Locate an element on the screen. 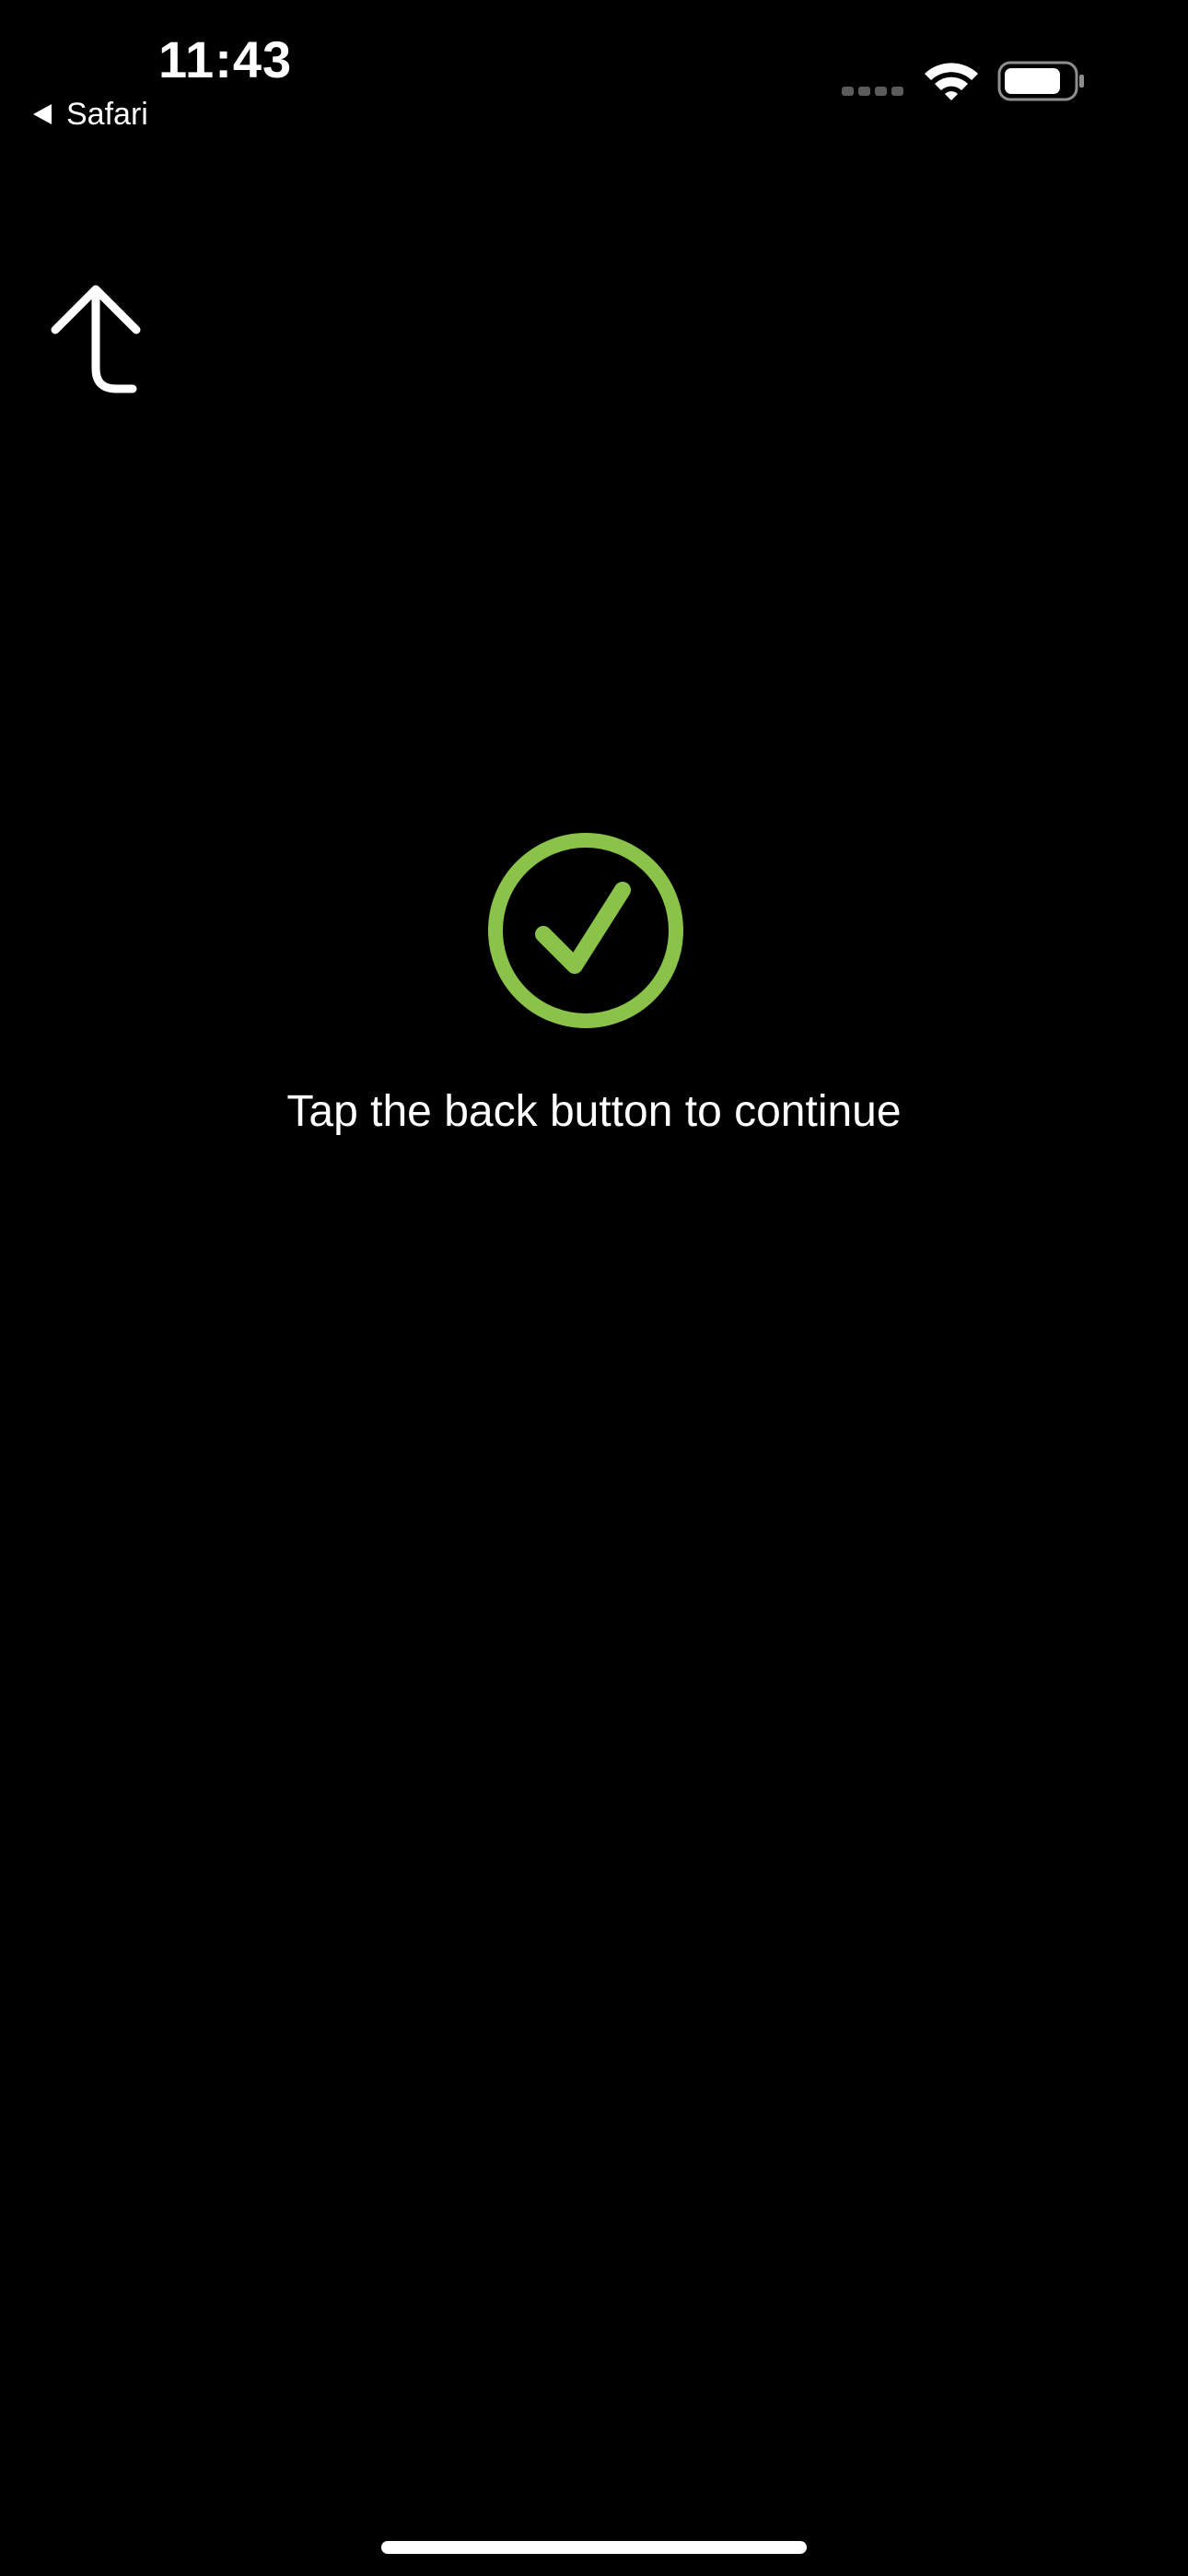 The width and height of the screenshot is (1188, 2576). status-time: 11:43 is located at coordinates (225, 59).